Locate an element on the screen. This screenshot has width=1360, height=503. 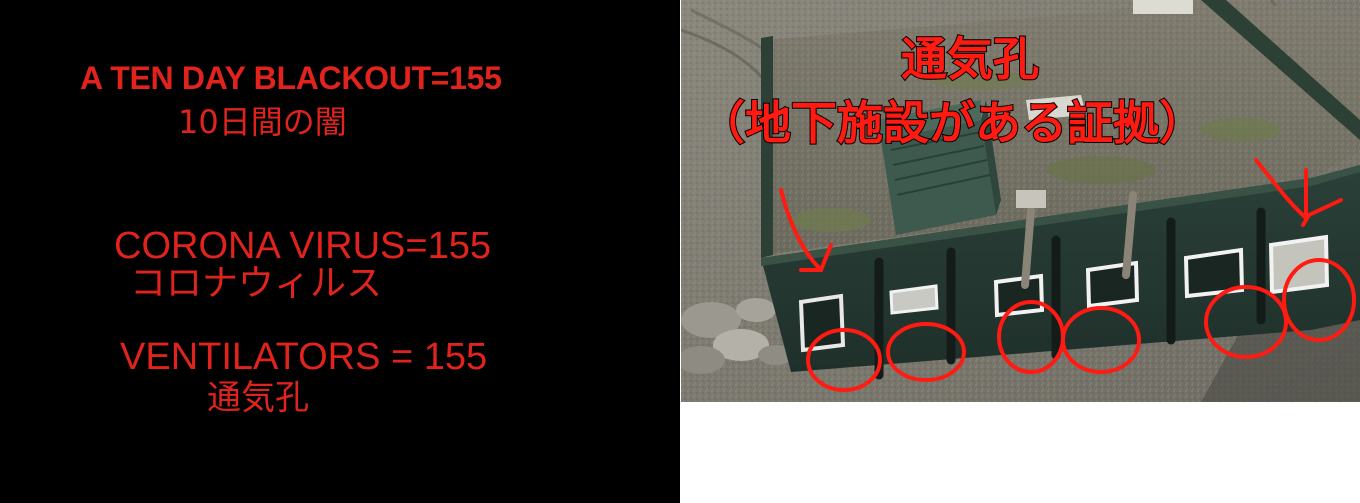
headline-english: A TEN DAY BLACKOUT=155 is located at coordinates (291, 78).